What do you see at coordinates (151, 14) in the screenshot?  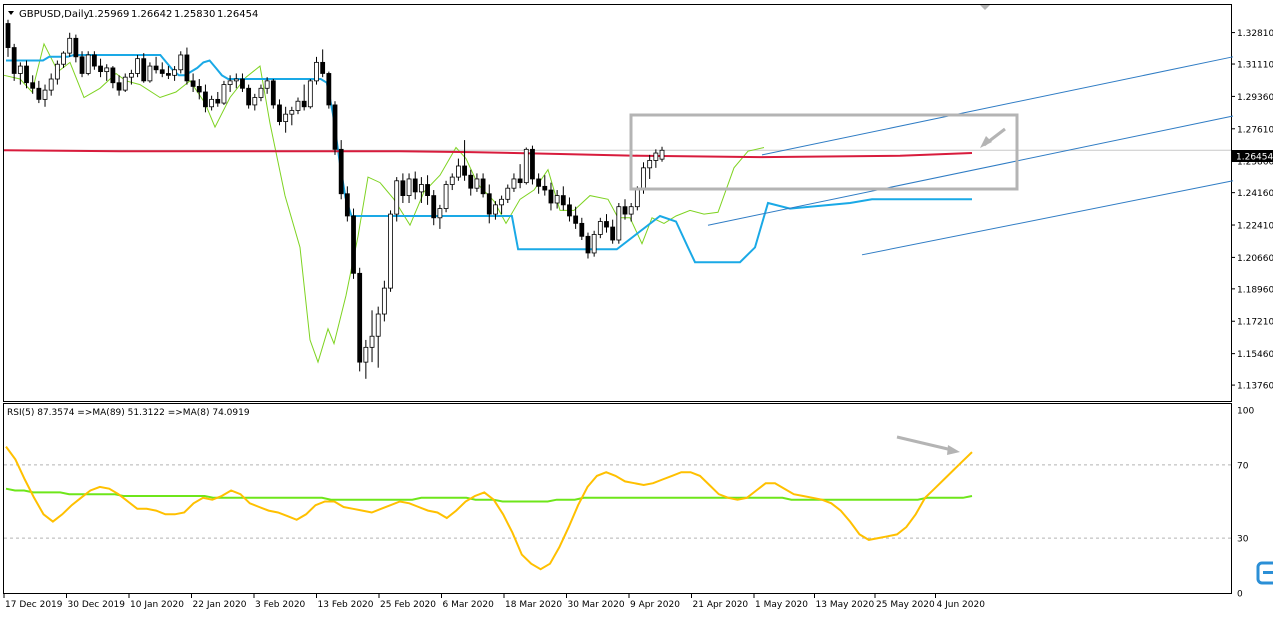 I see `ohlc-high: 1.26642` at bounding box center [151, 14].